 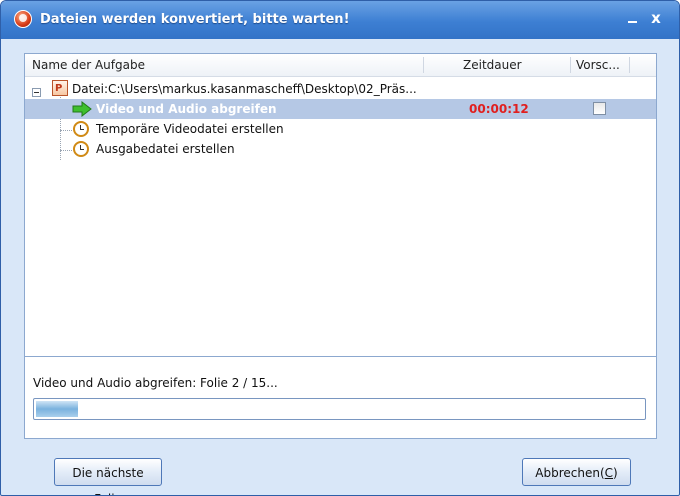 What do you see at coordinates (60, 89) in the screenshot?
I see `powerpoint-file-icon` at bounding box center [60, 89].